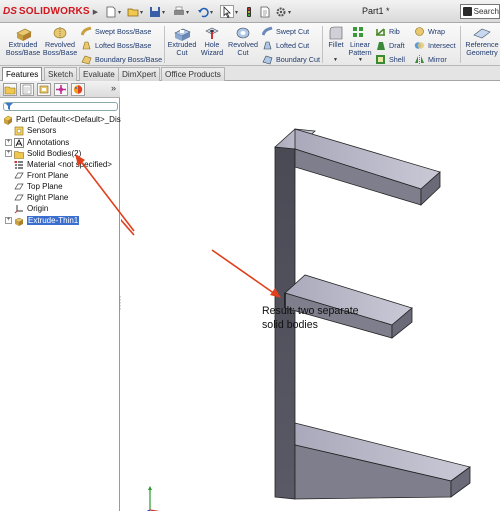 The width and height of the screenshot is (500, 511). What do you see at coordinates (336, 33) in the screenshot?
I see `fillet-icon` at bounding box center [336, 33].